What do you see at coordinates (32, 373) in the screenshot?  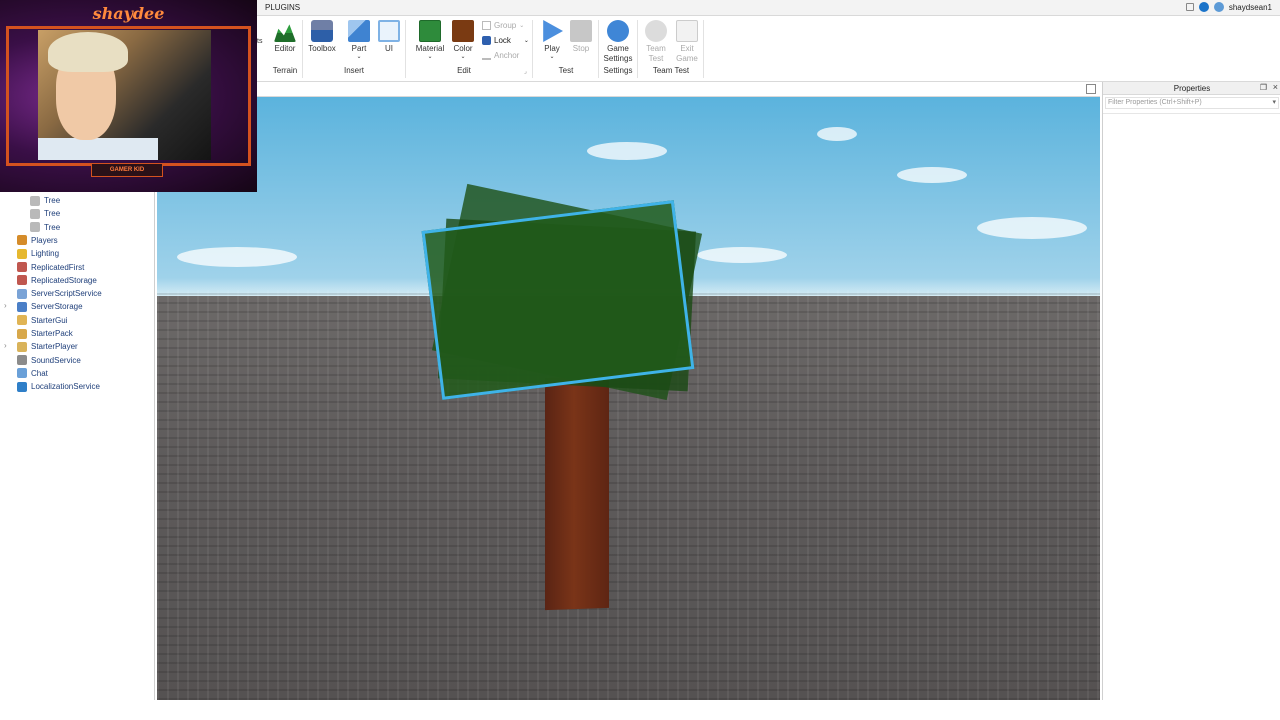 I see `explorer-item: Chat` at bounding box center [32, 373].